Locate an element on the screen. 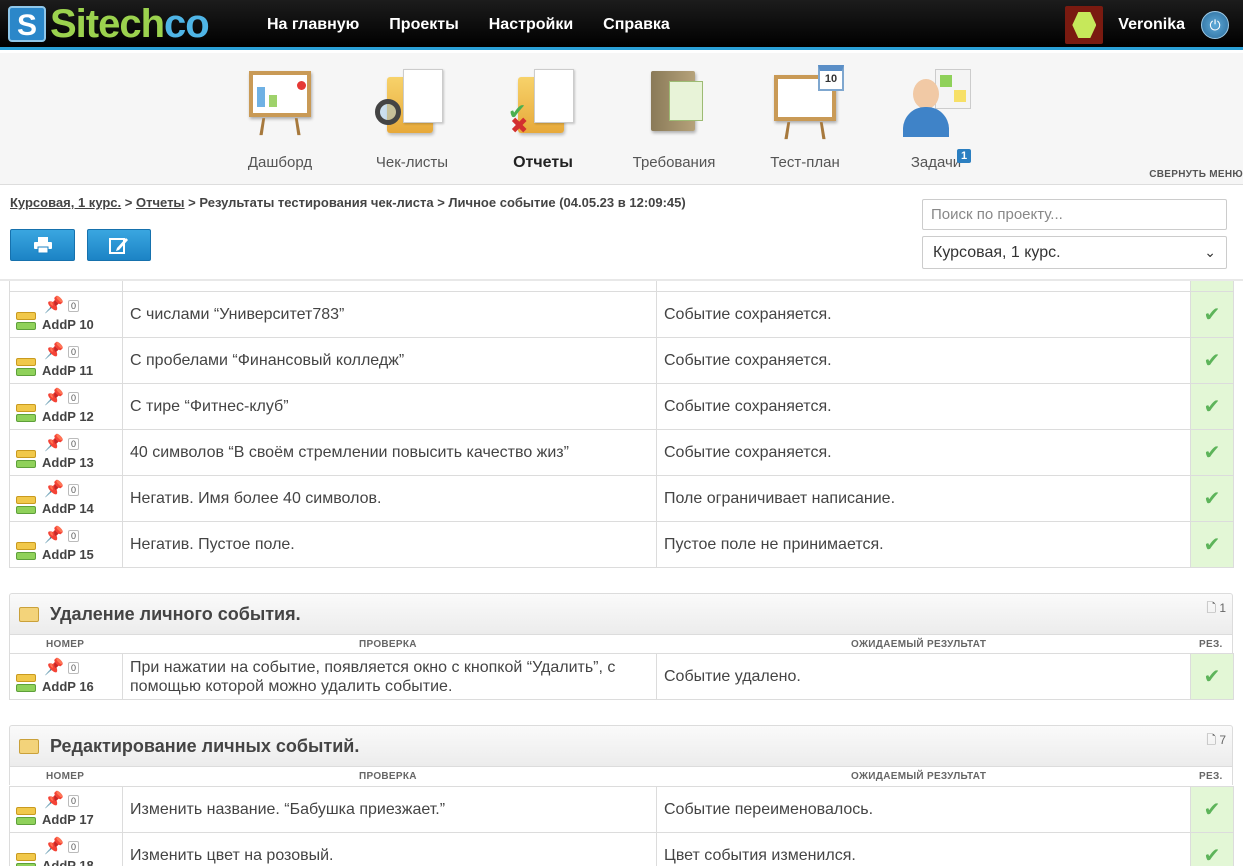 Image resolution: width=1243 pixels, height=866 pixels. check-cell: С тире “Фитнес-клуб” is located at coordinates (389, 406).